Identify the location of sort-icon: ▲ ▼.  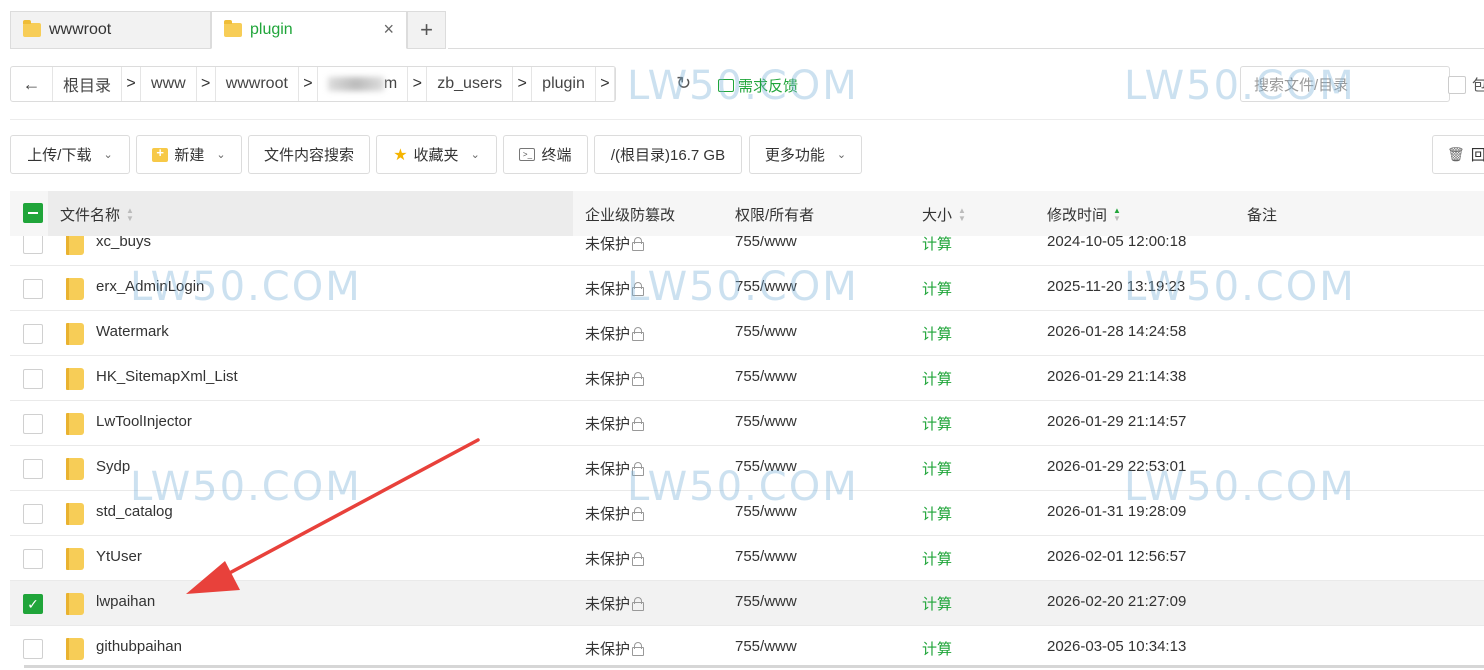
(962, 214).